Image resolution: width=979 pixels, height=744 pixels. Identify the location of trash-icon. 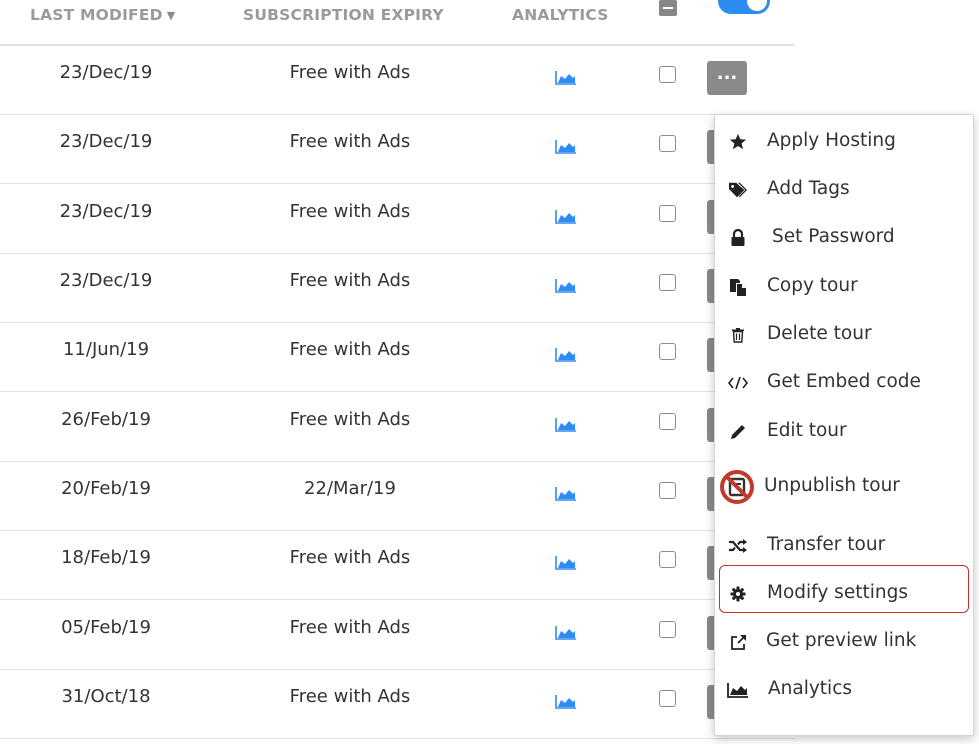
(738, 335).